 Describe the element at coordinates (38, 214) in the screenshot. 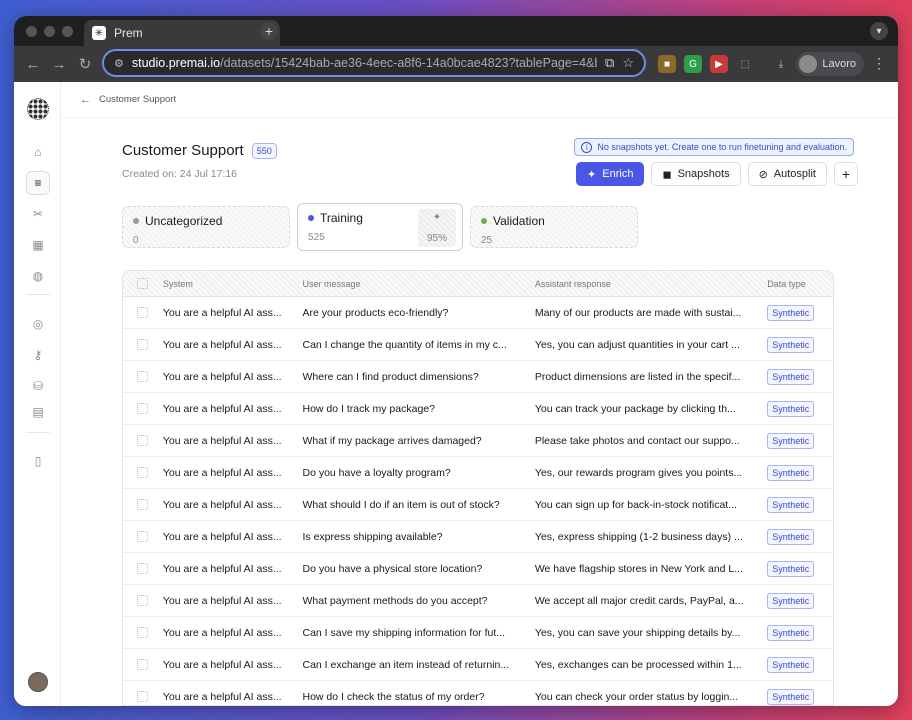

I see `finetuning-icon: ✂` at that location.